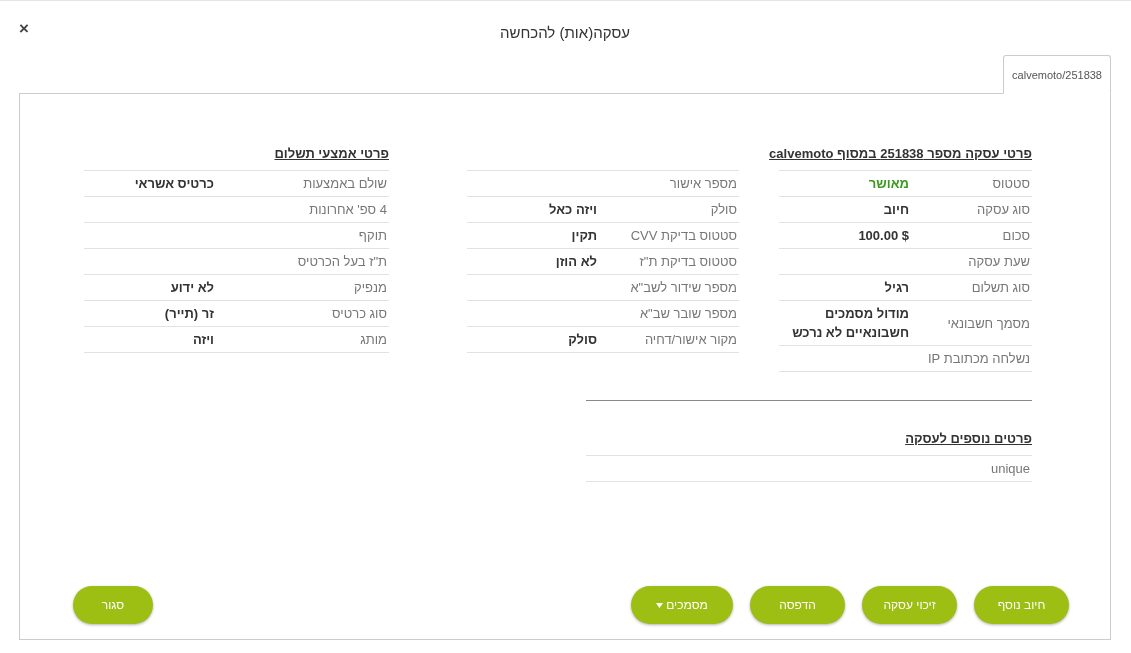 The width and height of the screenshot is (1131, 653). Describe the element at coordinates (342, 261) in the screenshot. I see `field-label: ת"ז בעל הכרטיס` at that location.